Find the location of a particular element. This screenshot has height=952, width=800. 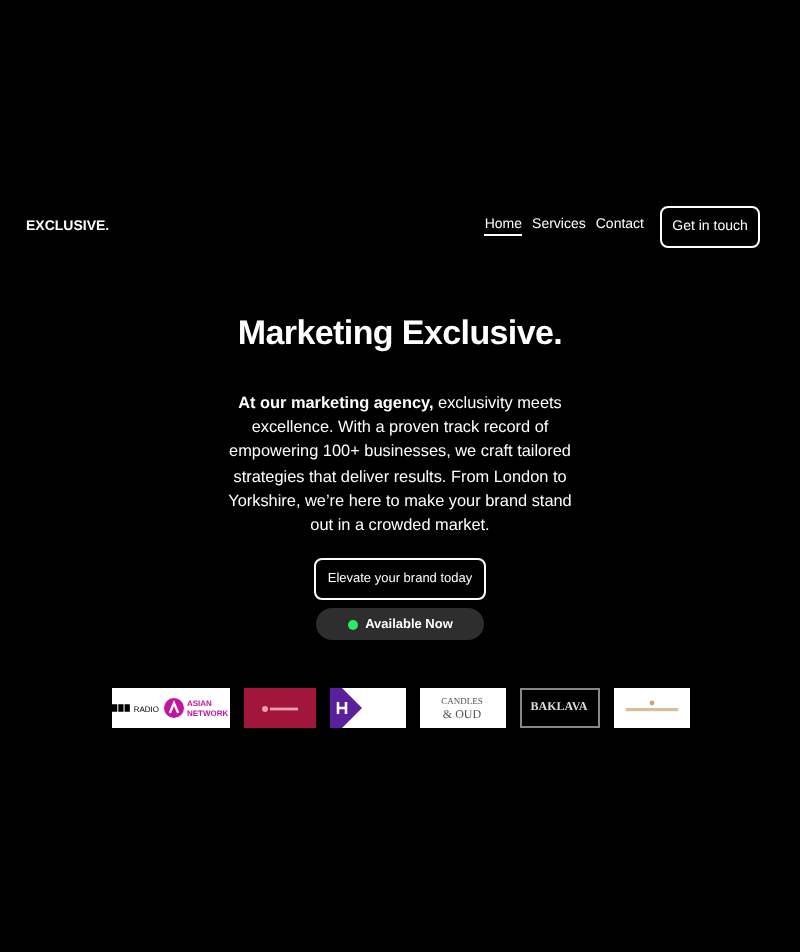

emblem-icon is located at coordinates (279, 708).